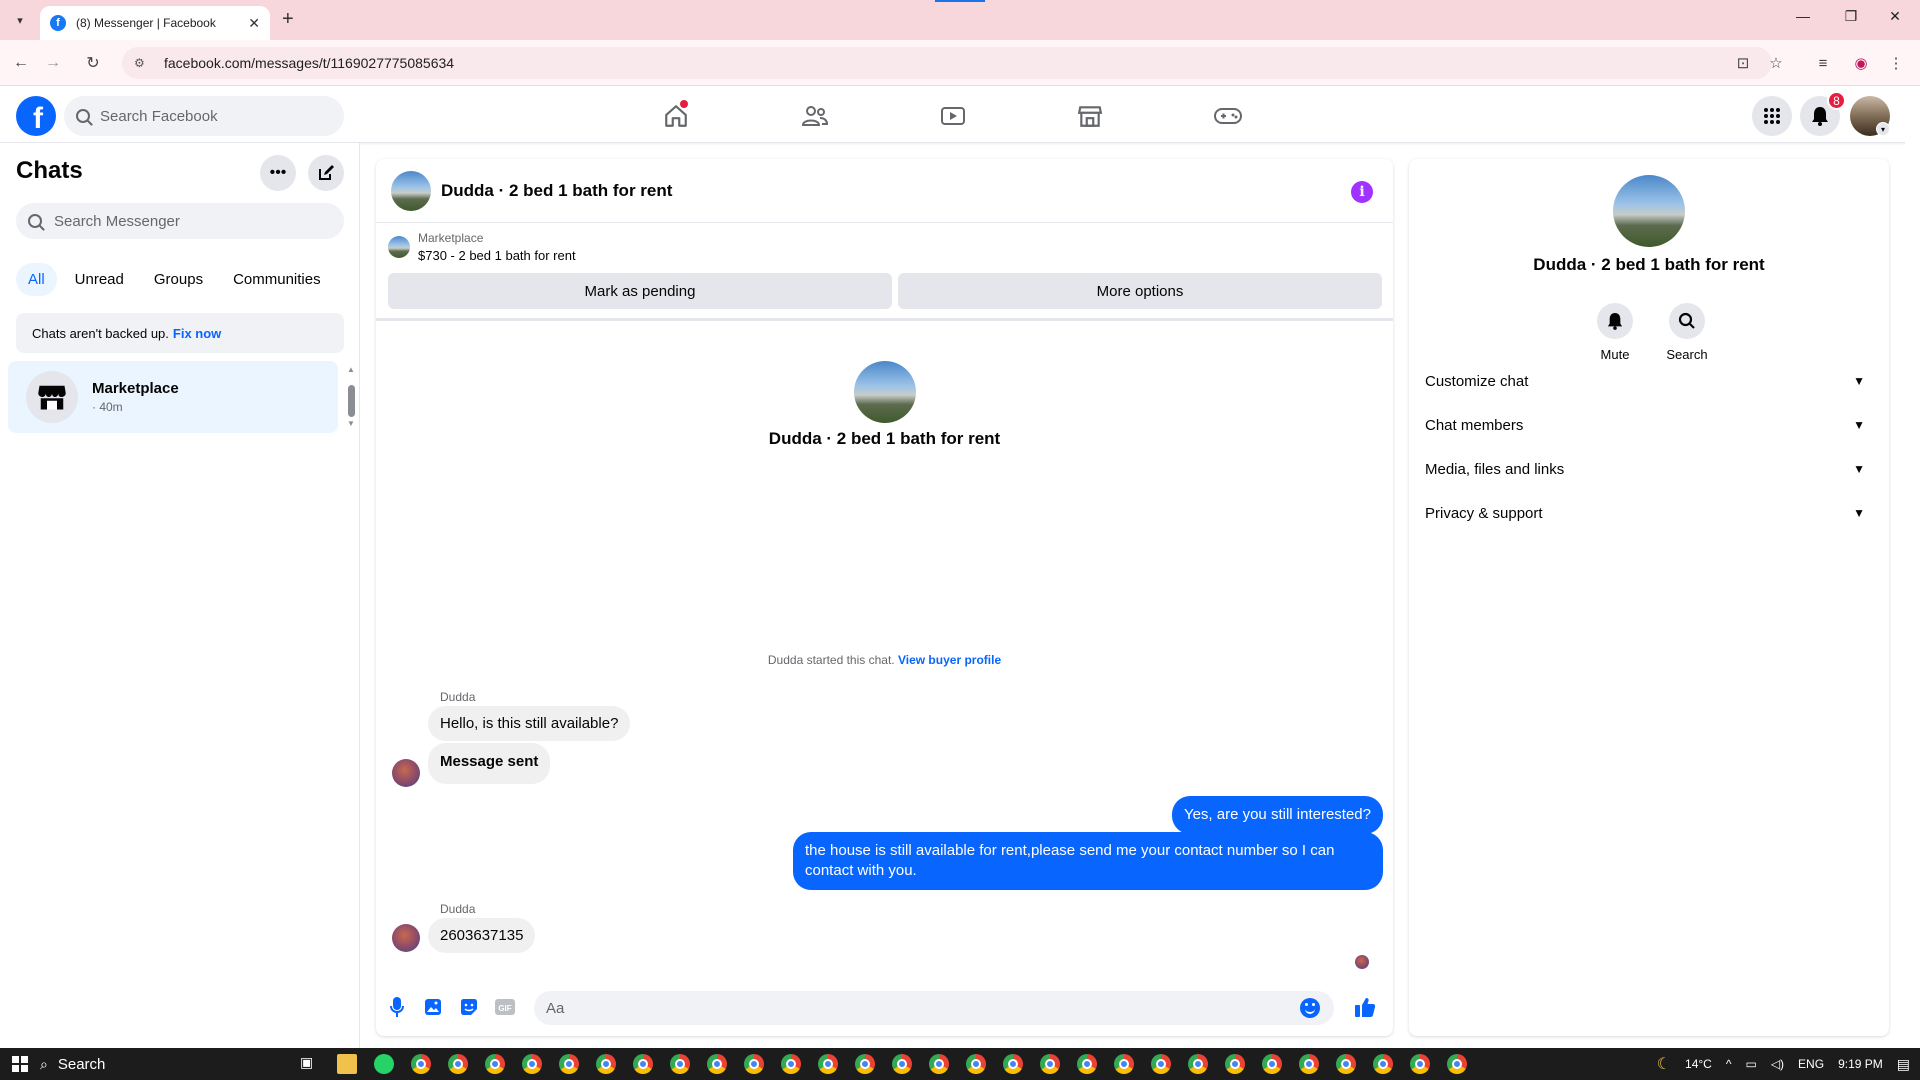  Describe the element at coordinates (1895, 16) in the screenshot. I see `window-close-icon: ✕` at that location.